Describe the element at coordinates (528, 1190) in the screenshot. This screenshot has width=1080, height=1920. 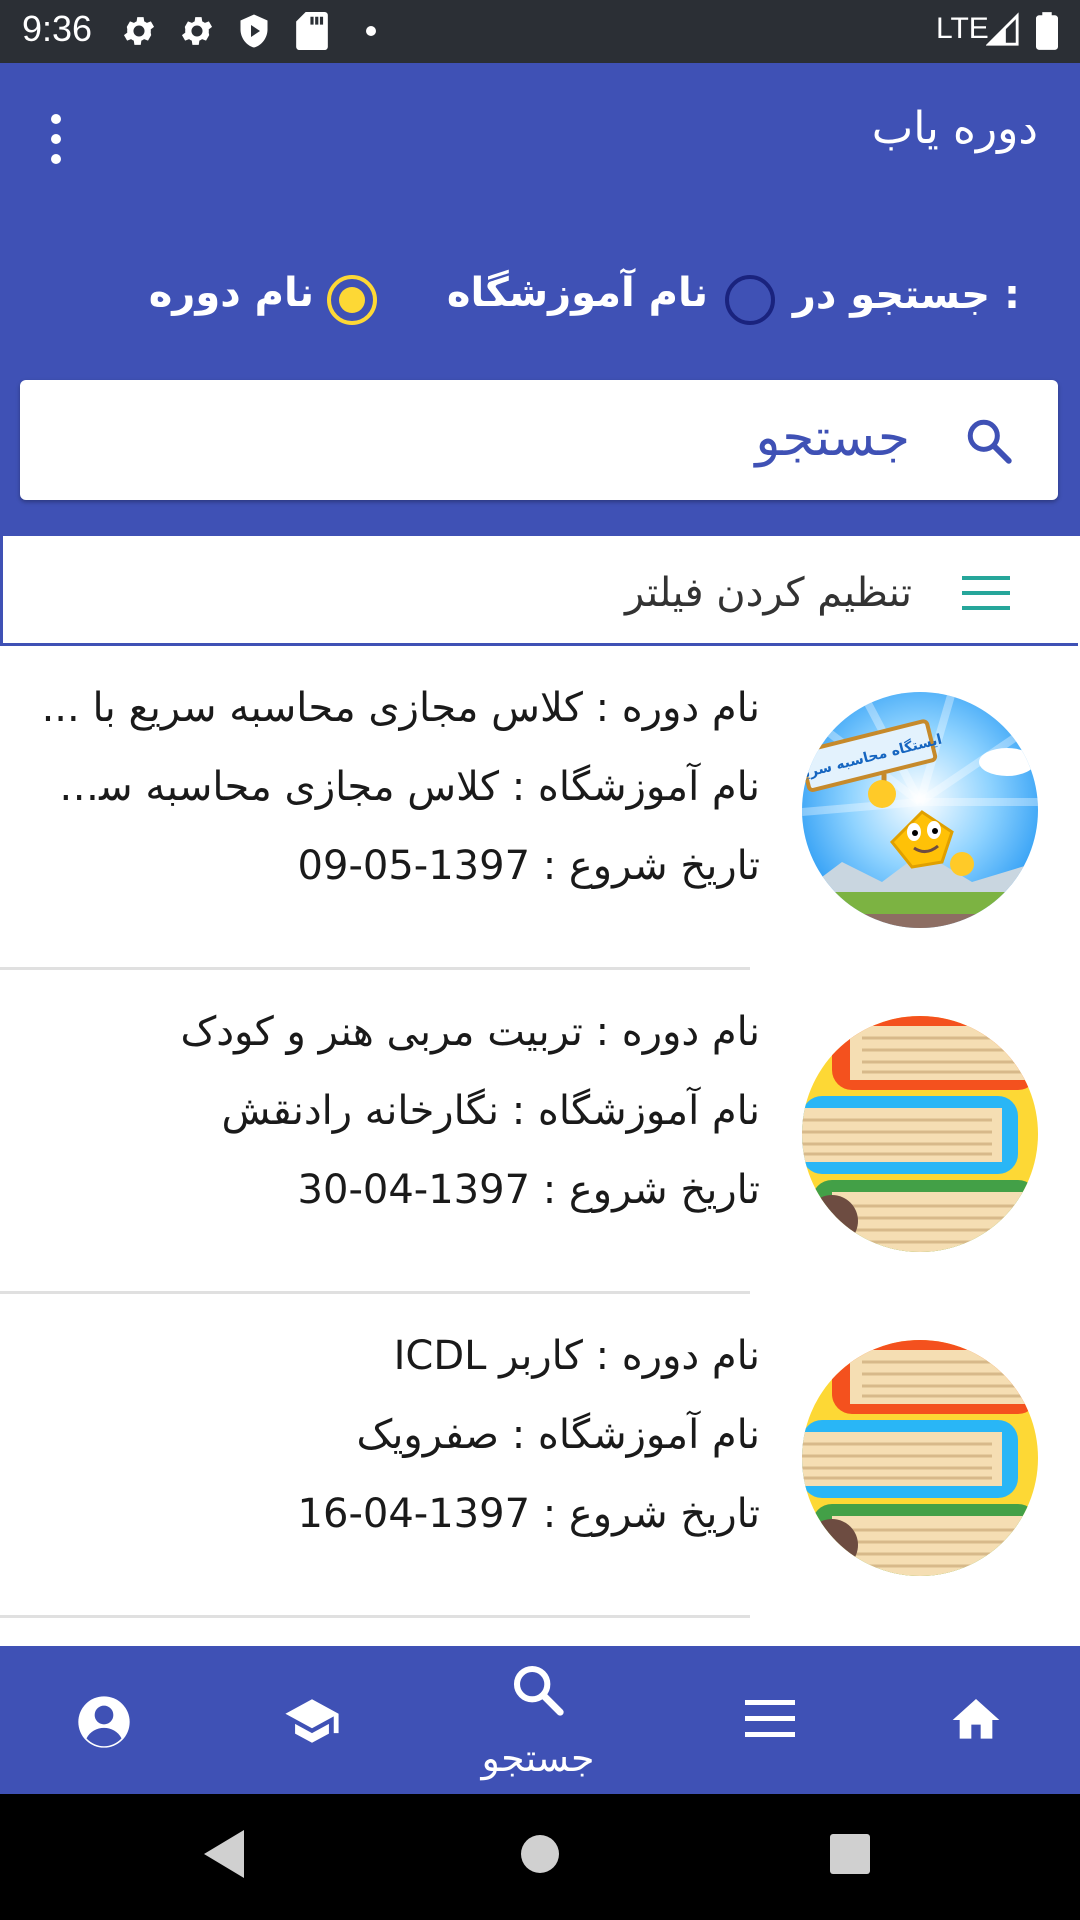
I see `course-start-date: تاریخ شروع : 1397-04-30` at that location.